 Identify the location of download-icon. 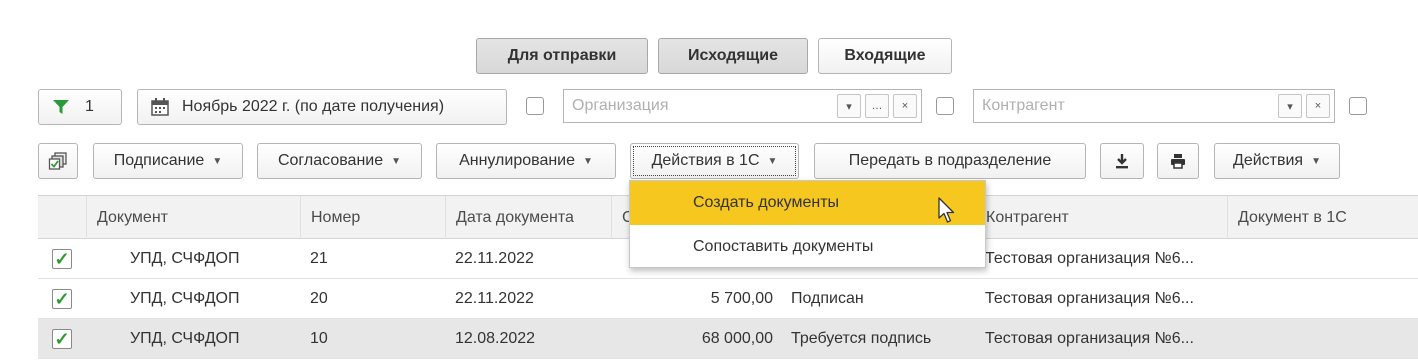
(1122, 161).